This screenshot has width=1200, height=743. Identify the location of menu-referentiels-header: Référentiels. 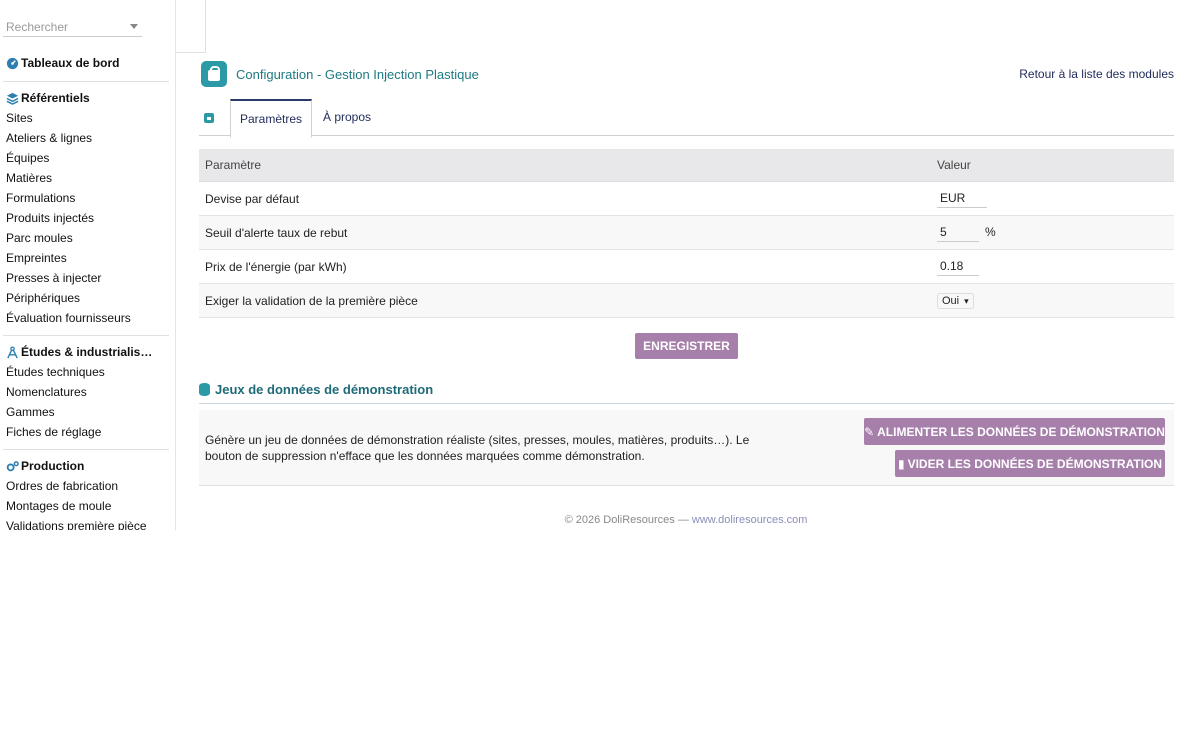
(85, 98).